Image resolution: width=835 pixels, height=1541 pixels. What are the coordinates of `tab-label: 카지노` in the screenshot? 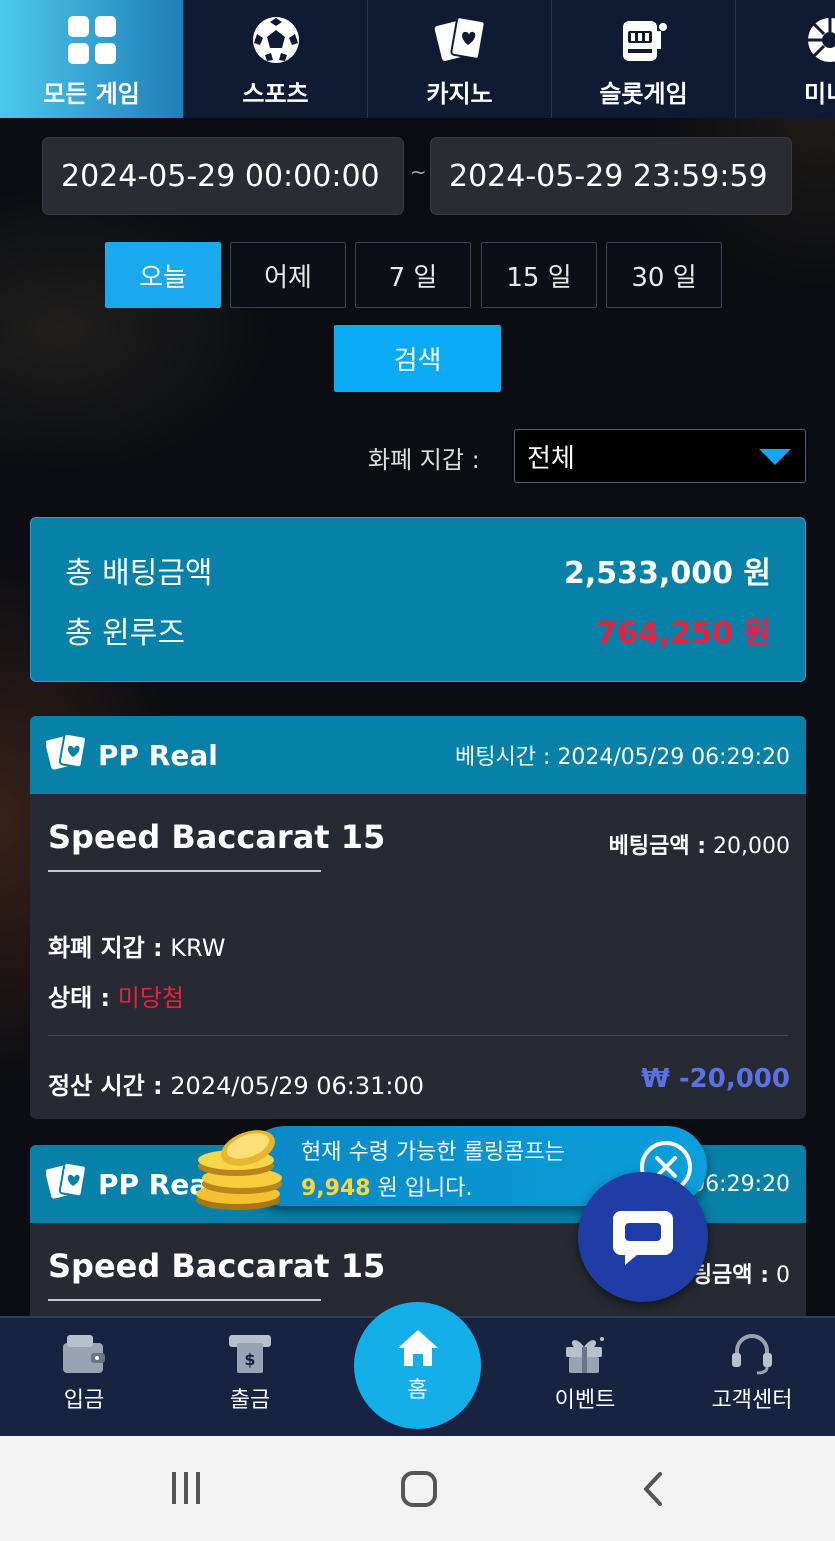 It's located at (459, 94).